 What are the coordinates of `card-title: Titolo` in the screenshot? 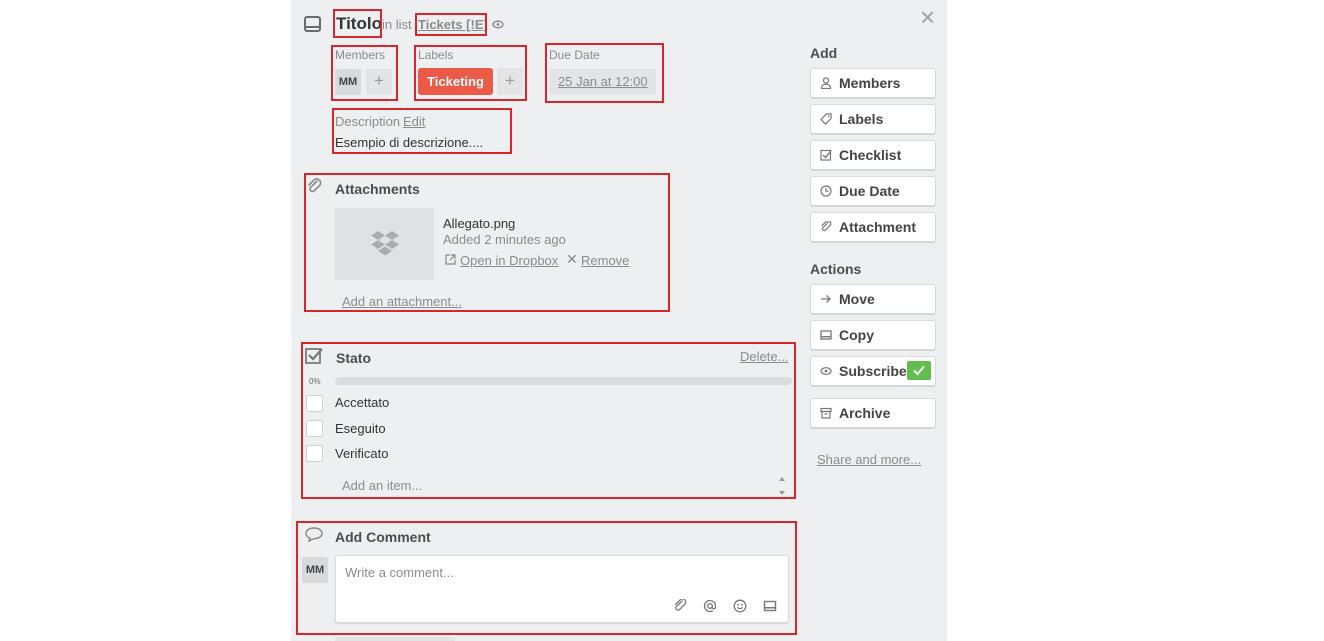 It's located at (359, 24).